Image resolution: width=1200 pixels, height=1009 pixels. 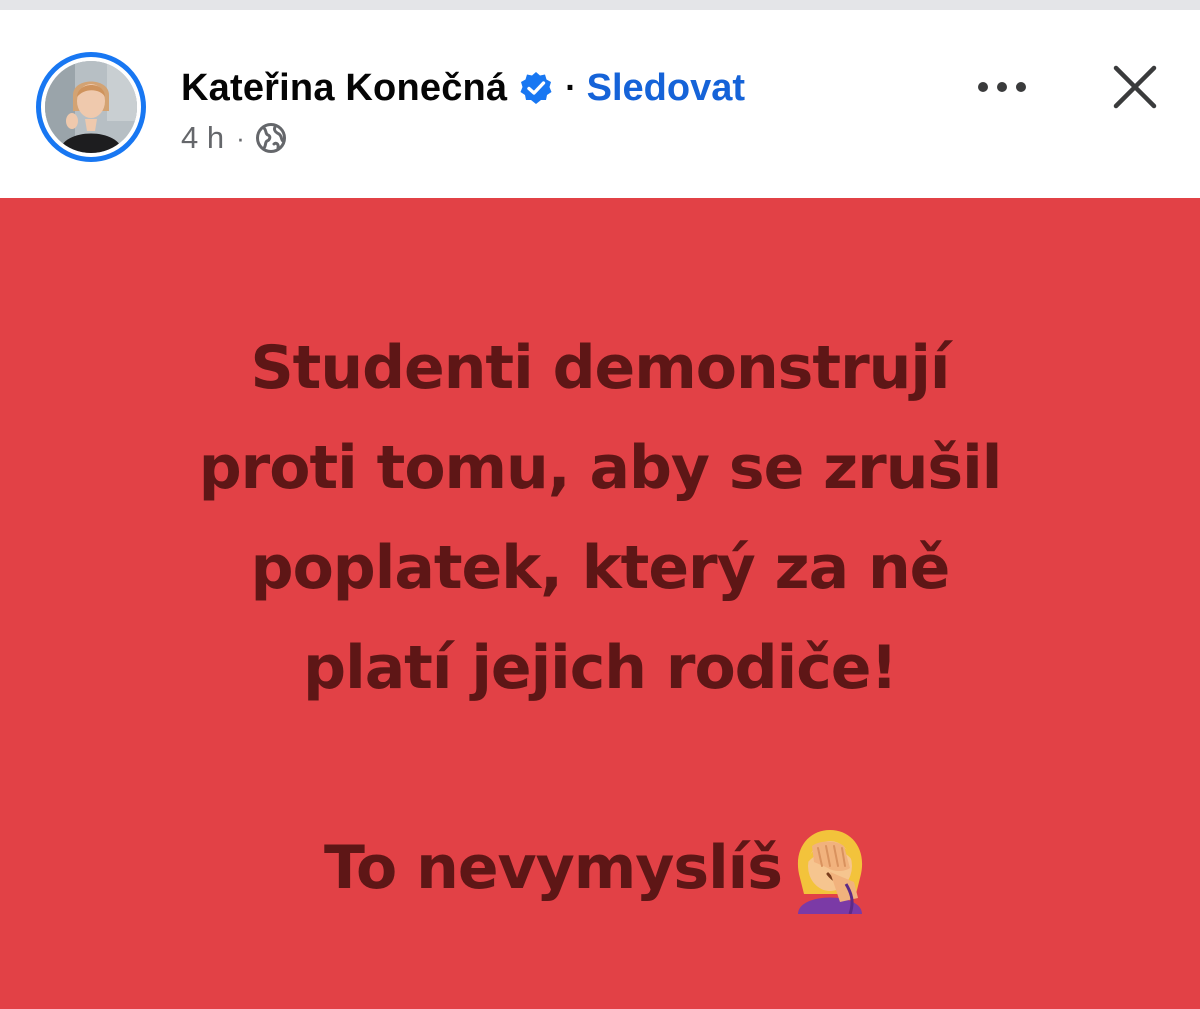 I want to click on top-divider, so click(x=600, y=5).